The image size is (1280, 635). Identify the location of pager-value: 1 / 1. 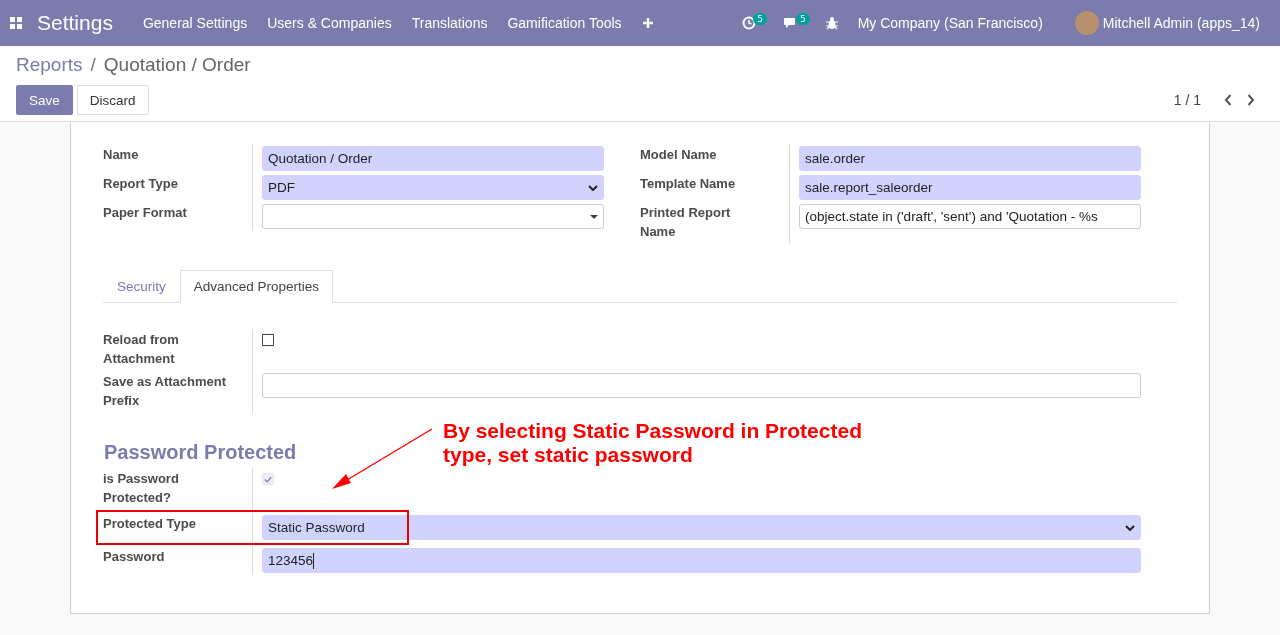
(1187, 100).